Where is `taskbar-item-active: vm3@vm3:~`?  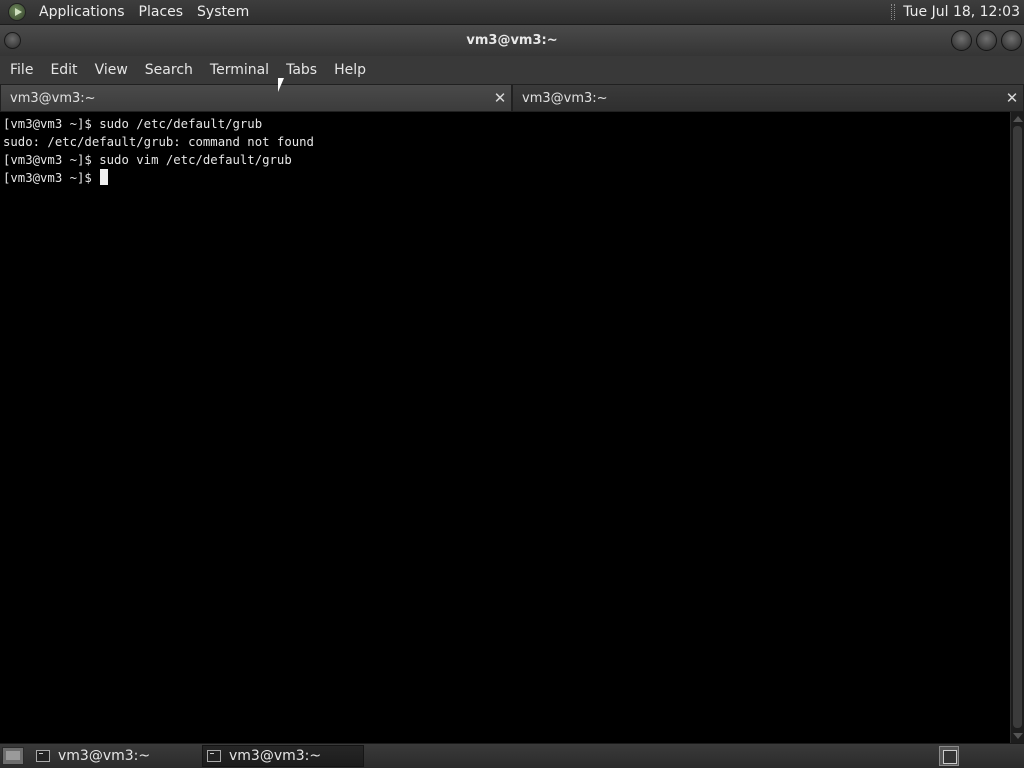 taskbar-item-active: vm3@vm3:~ is located at coordinates (283, 756).